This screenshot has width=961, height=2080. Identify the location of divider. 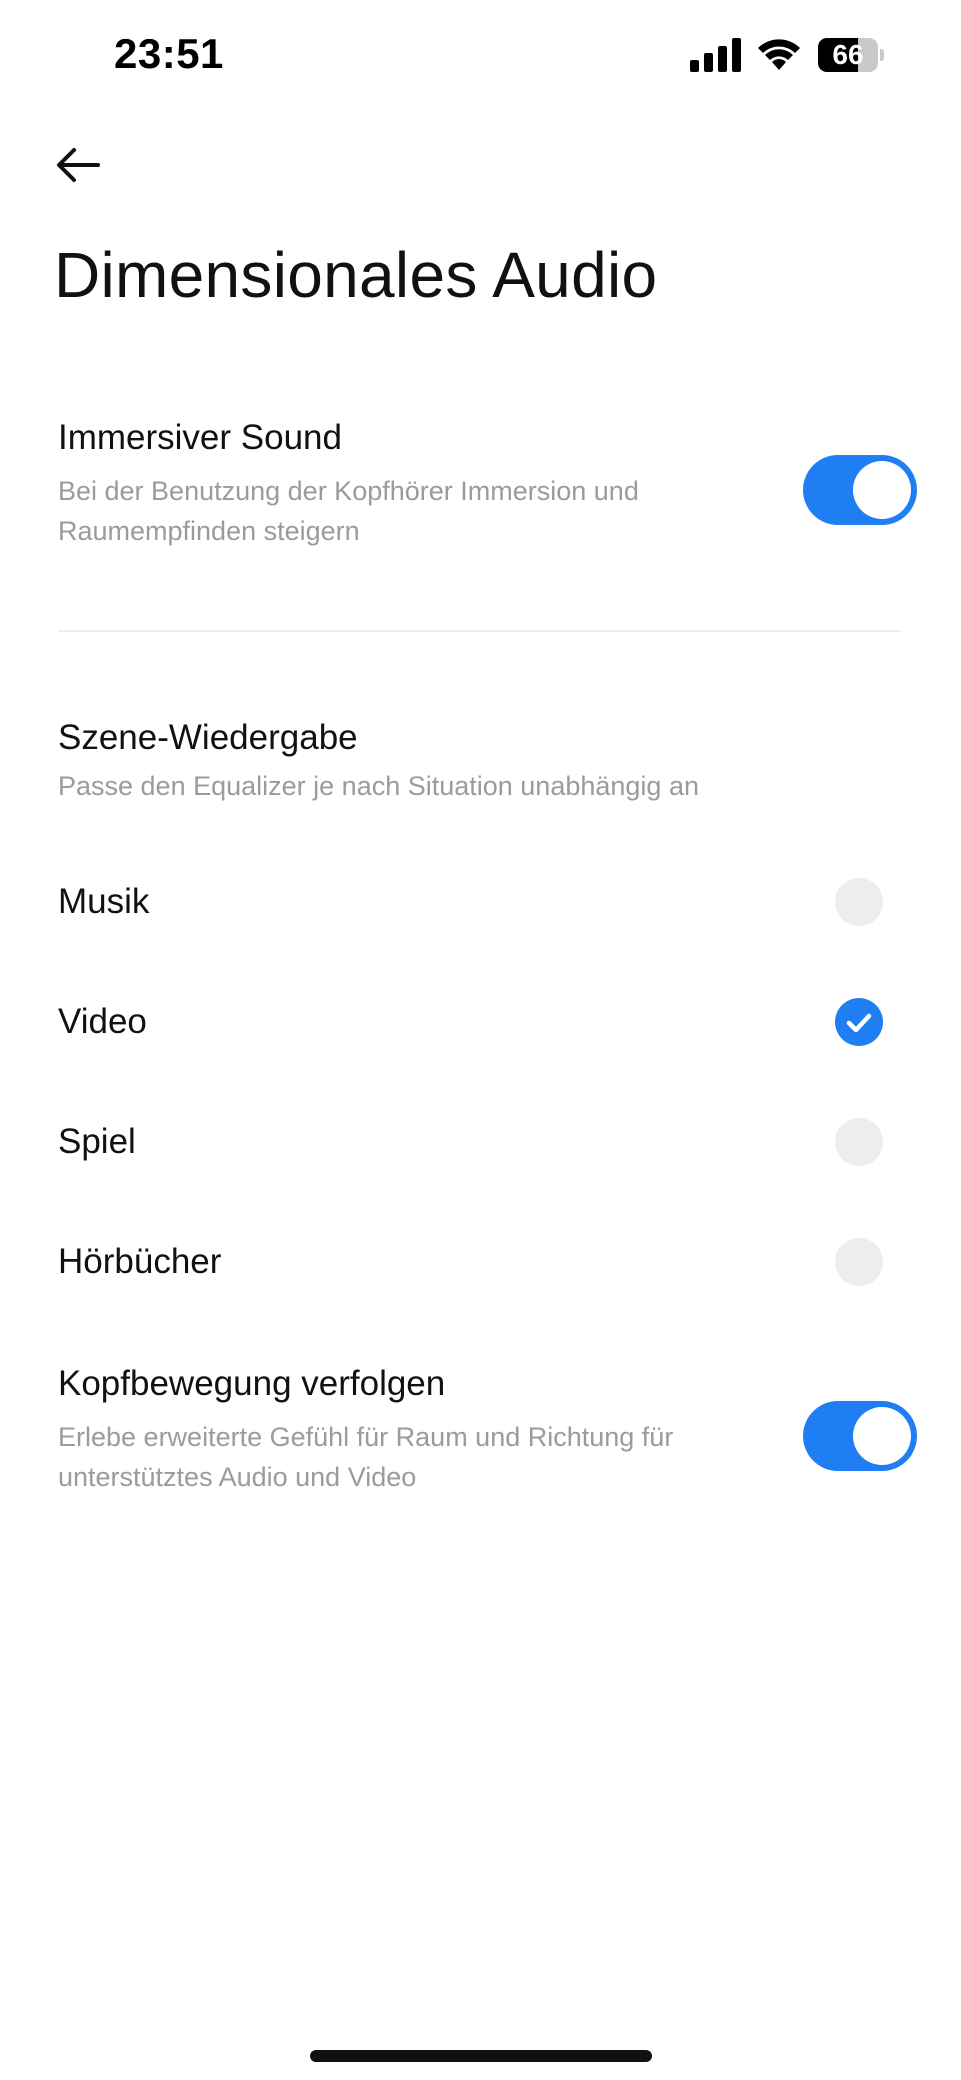
(479, 631).